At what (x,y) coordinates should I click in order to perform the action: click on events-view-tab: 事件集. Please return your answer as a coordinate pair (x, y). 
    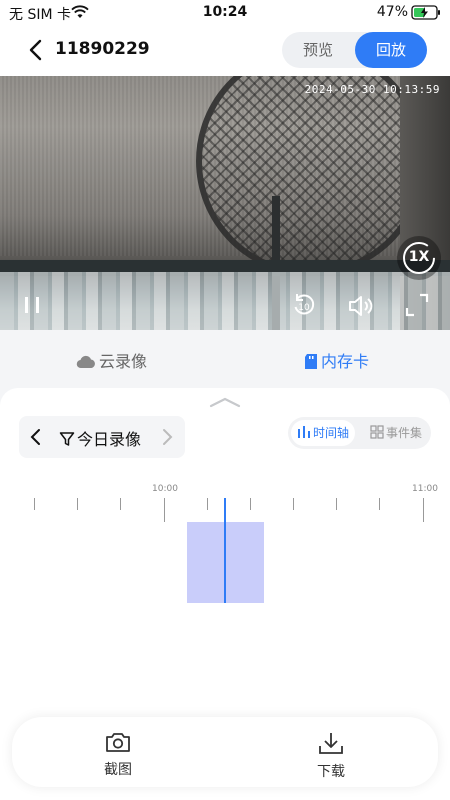
    Looking at the image, I should click on (396, 433).